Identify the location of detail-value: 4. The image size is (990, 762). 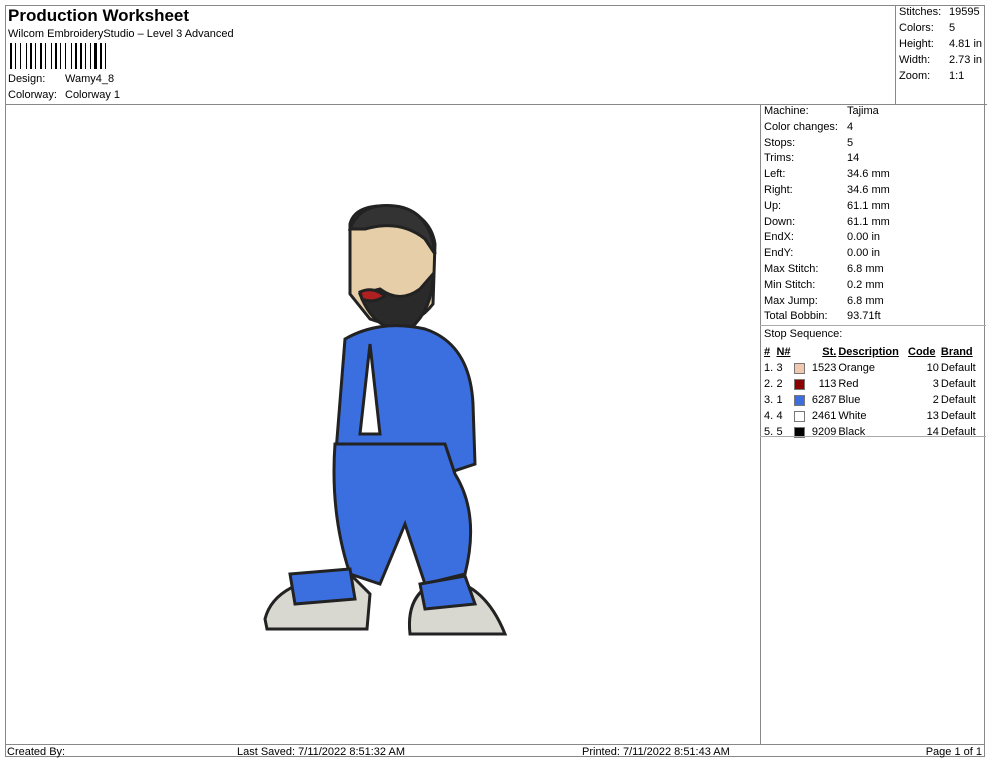
(850, 126).